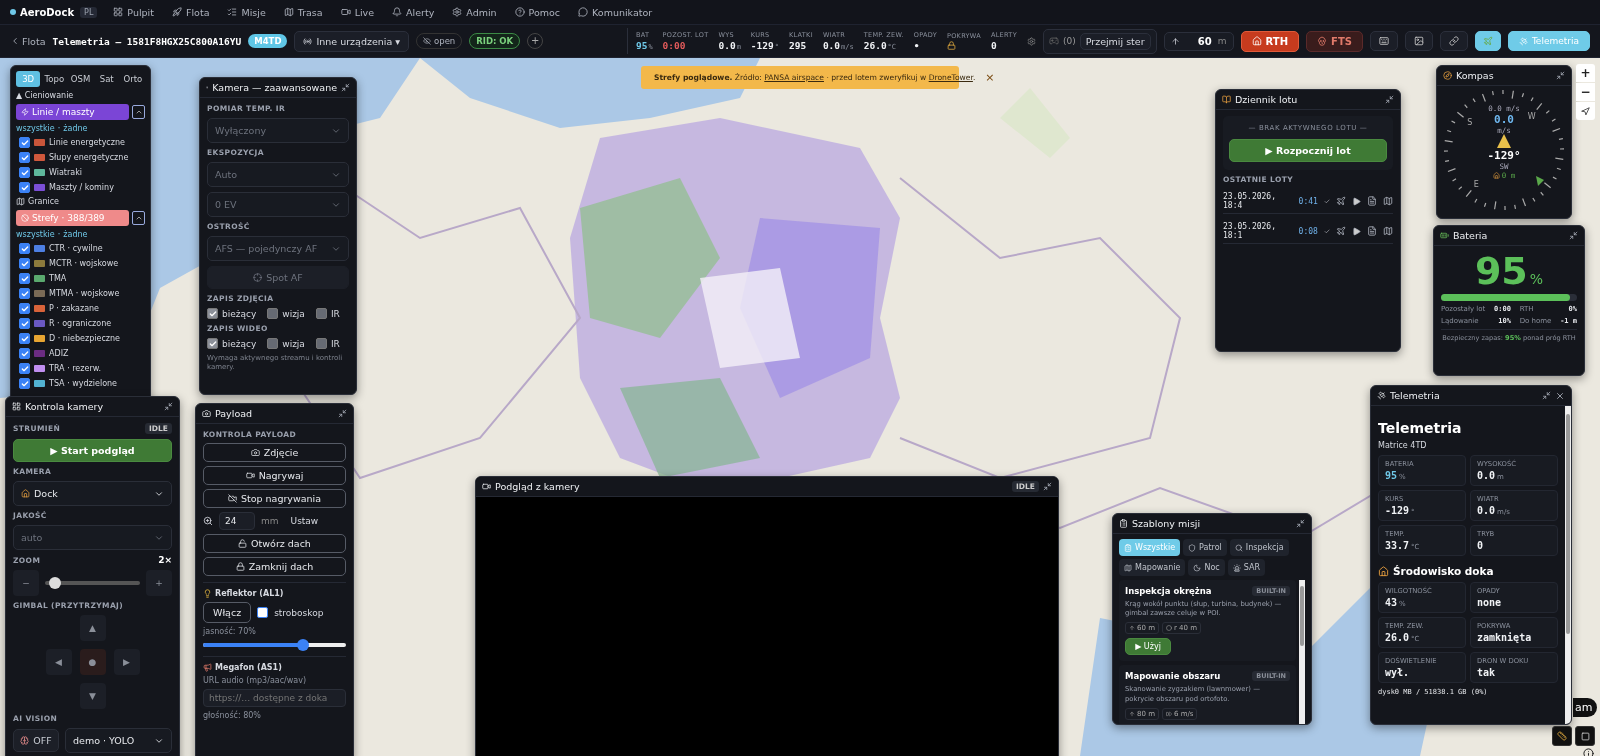  Describe the element at coordinates (1585, 73) in the screenshot. I see `zoom-in-button: +` at that location.